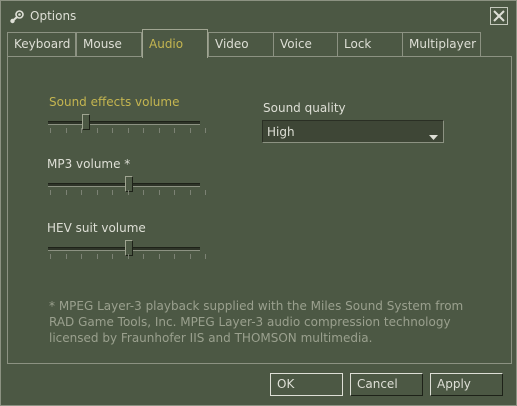 The image size is (517, 406). I want to click on hev-suit-volume-slider, so click(128, 251).